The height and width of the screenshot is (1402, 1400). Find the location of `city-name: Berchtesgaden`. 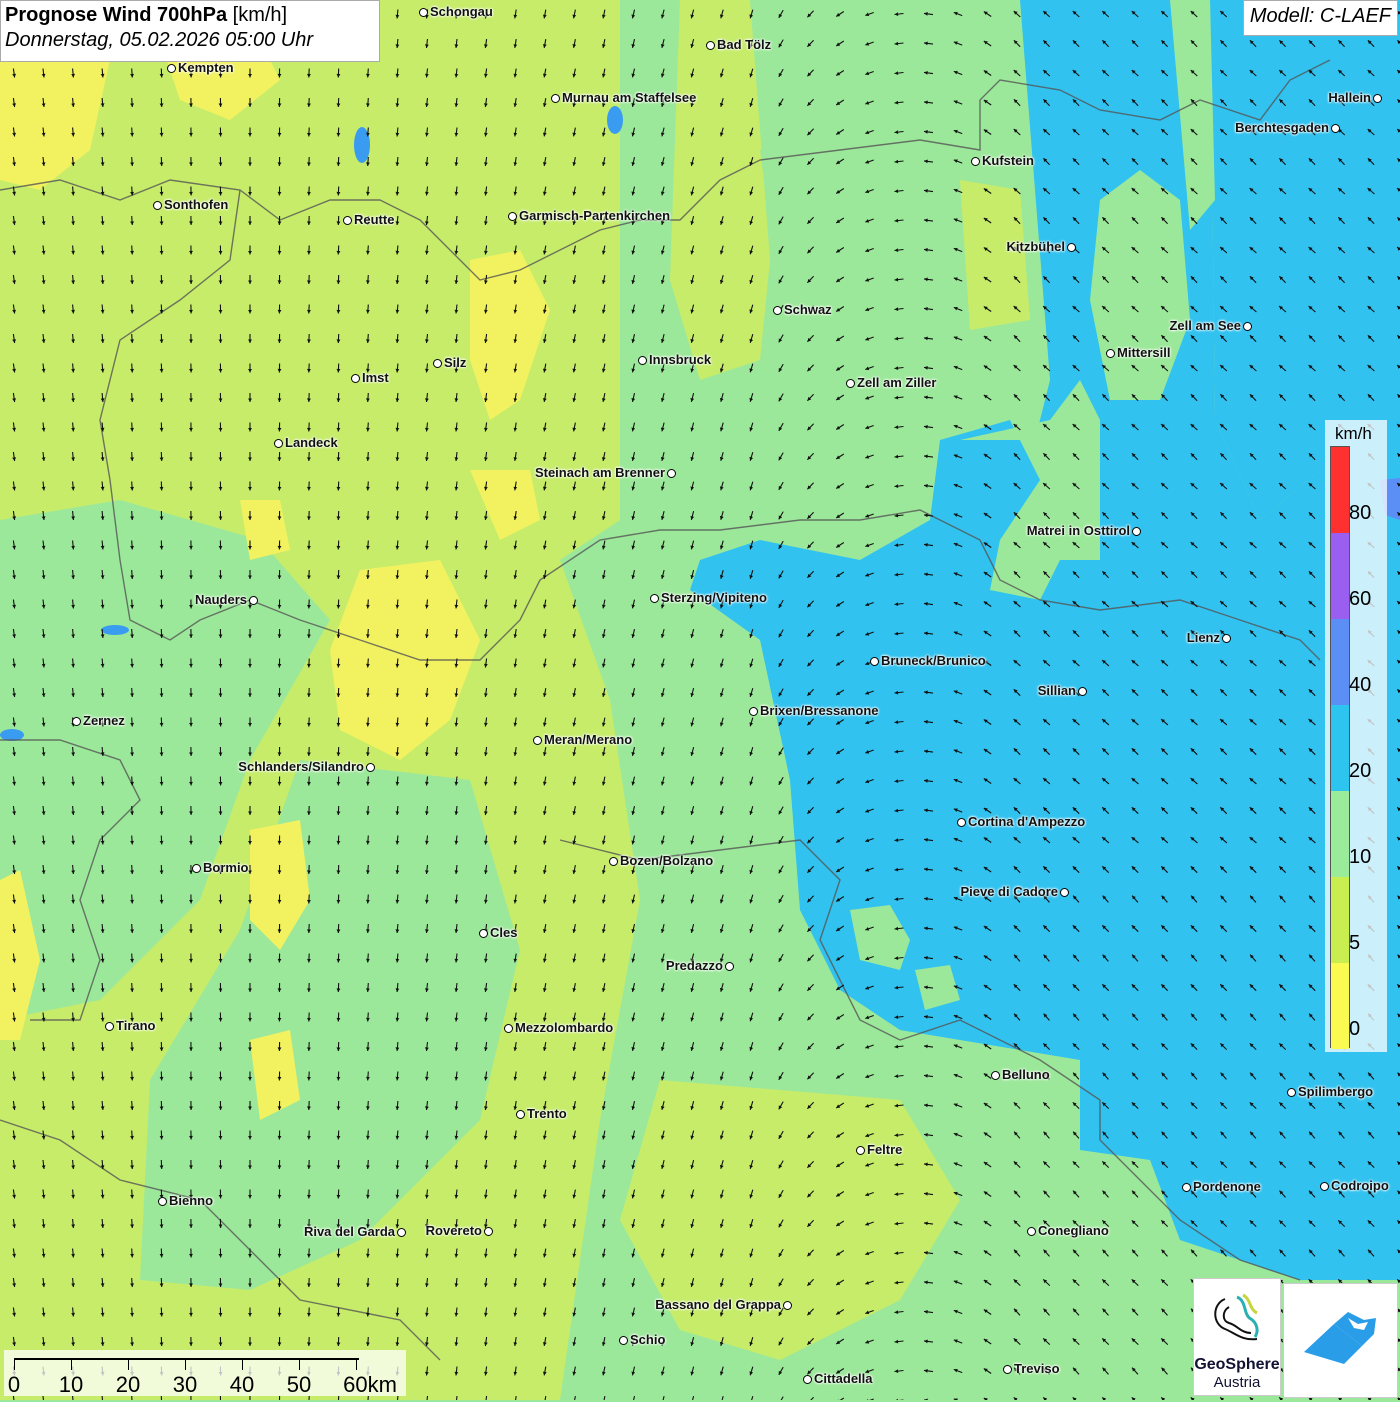

city-name: Berchtesgaden is located at coordinates (1282, 127).